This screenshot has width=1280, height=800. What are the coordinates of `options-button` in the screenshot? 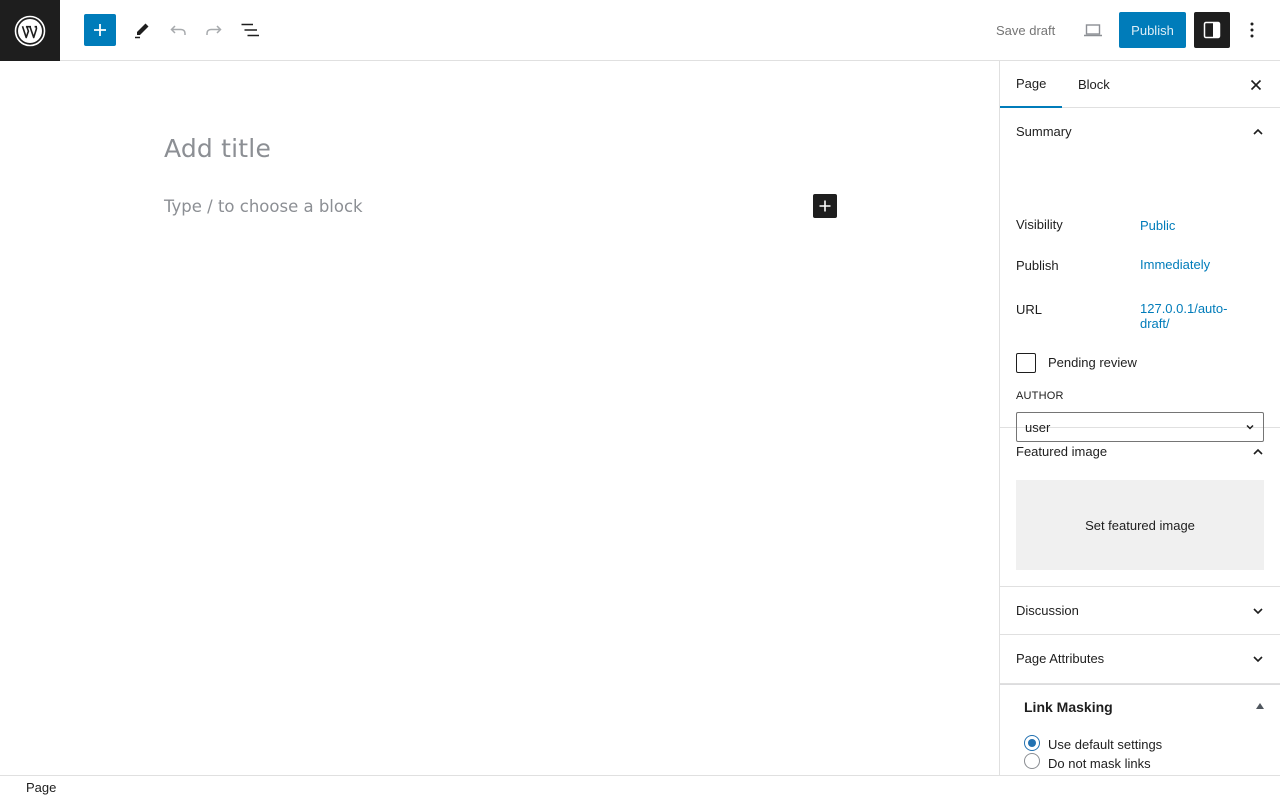 It's located at (1252, 30).